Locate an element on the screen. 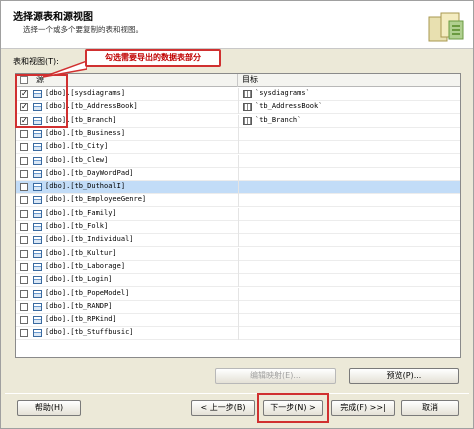  source-table-name: [dbo].[tb_RPKind] is located at coordinates (81, 319).